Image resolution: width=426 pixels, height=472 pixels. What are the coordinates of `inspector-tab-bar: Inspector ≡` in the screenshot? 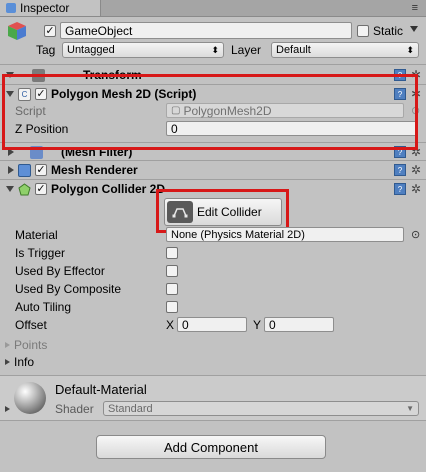 It's located at (213, 8).